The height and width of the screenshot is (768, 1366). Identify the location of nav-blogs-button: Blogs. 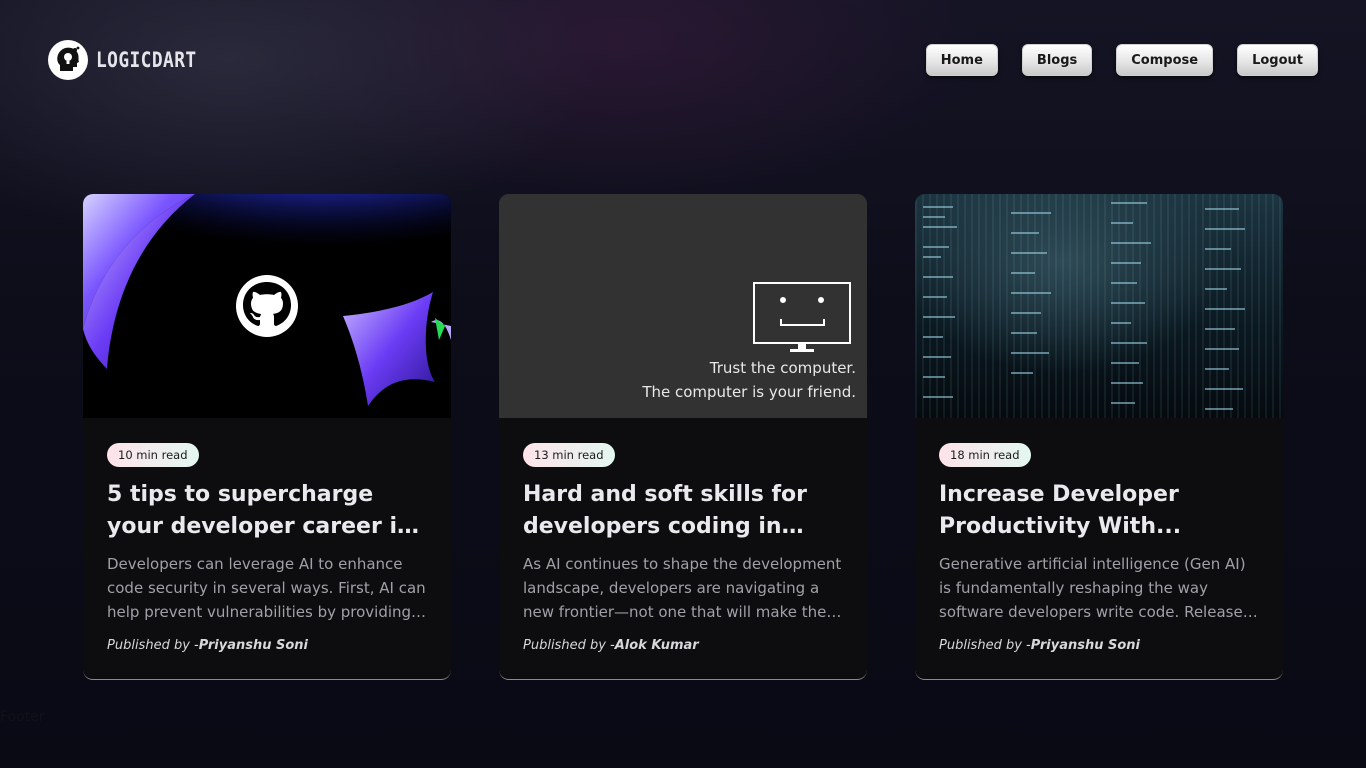
(1057, 60).